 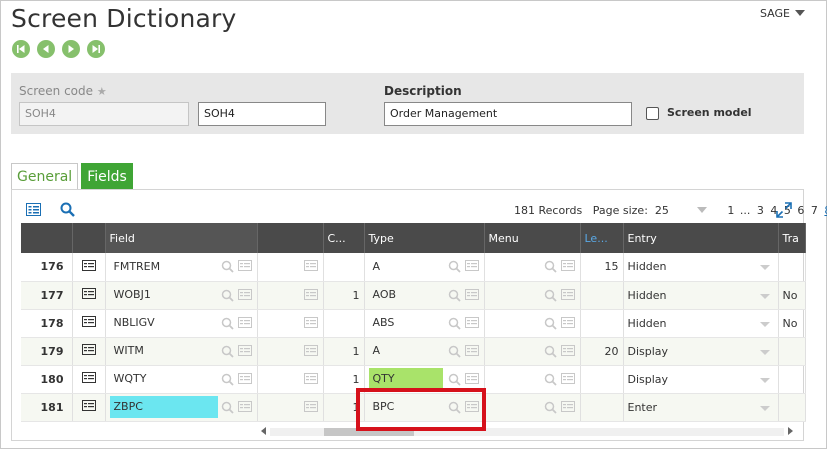 I want to click on field-cell: NBLIGV, so click(x=181, y=323).